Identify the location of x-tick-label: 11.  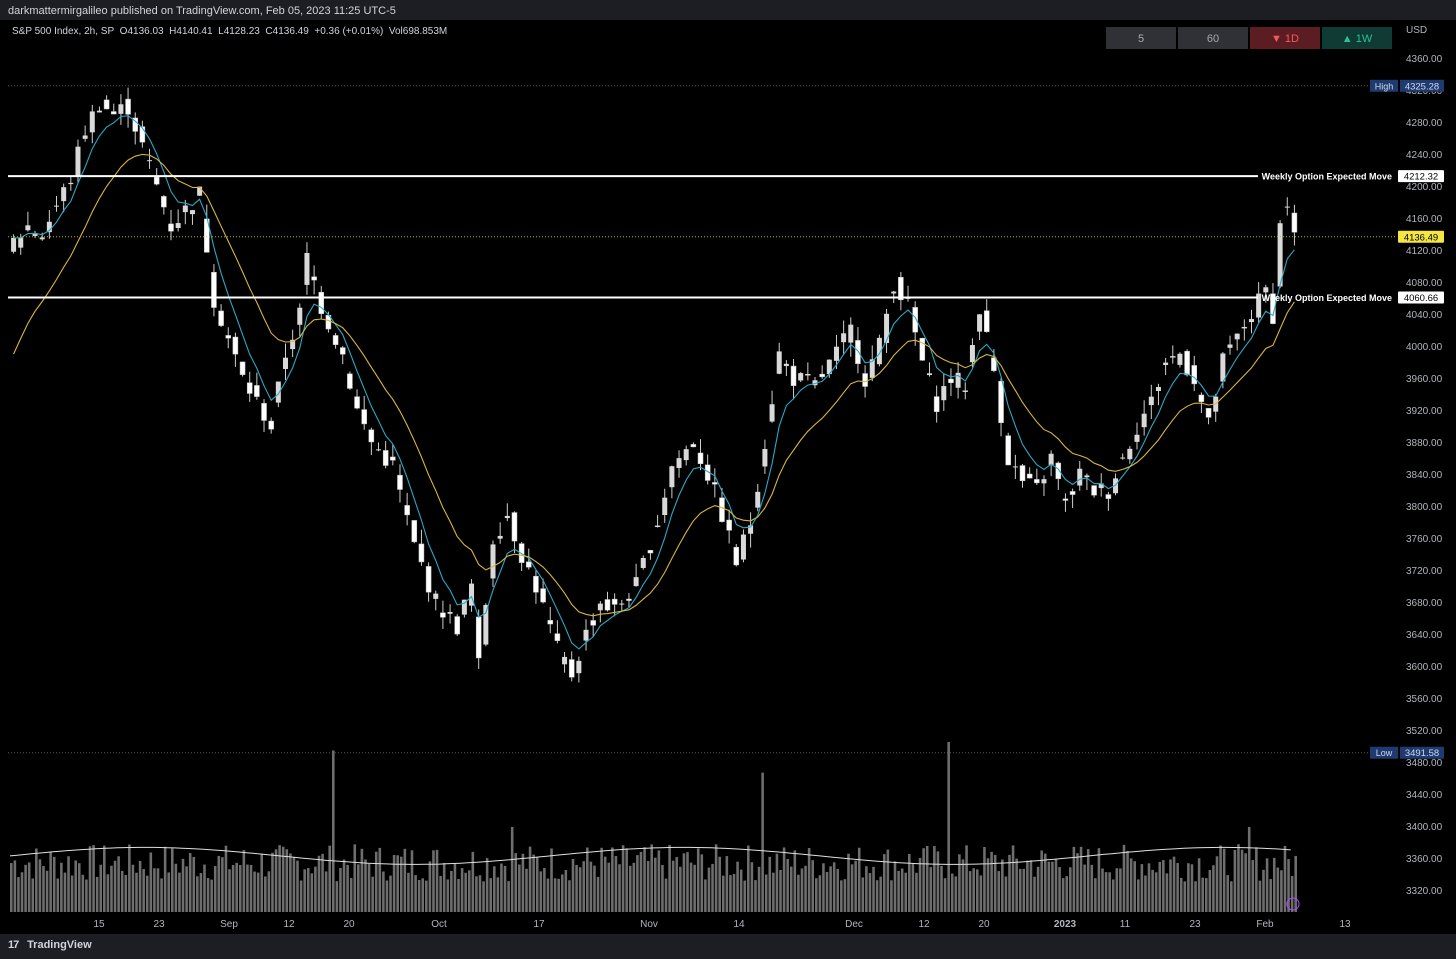
(1125, 924).